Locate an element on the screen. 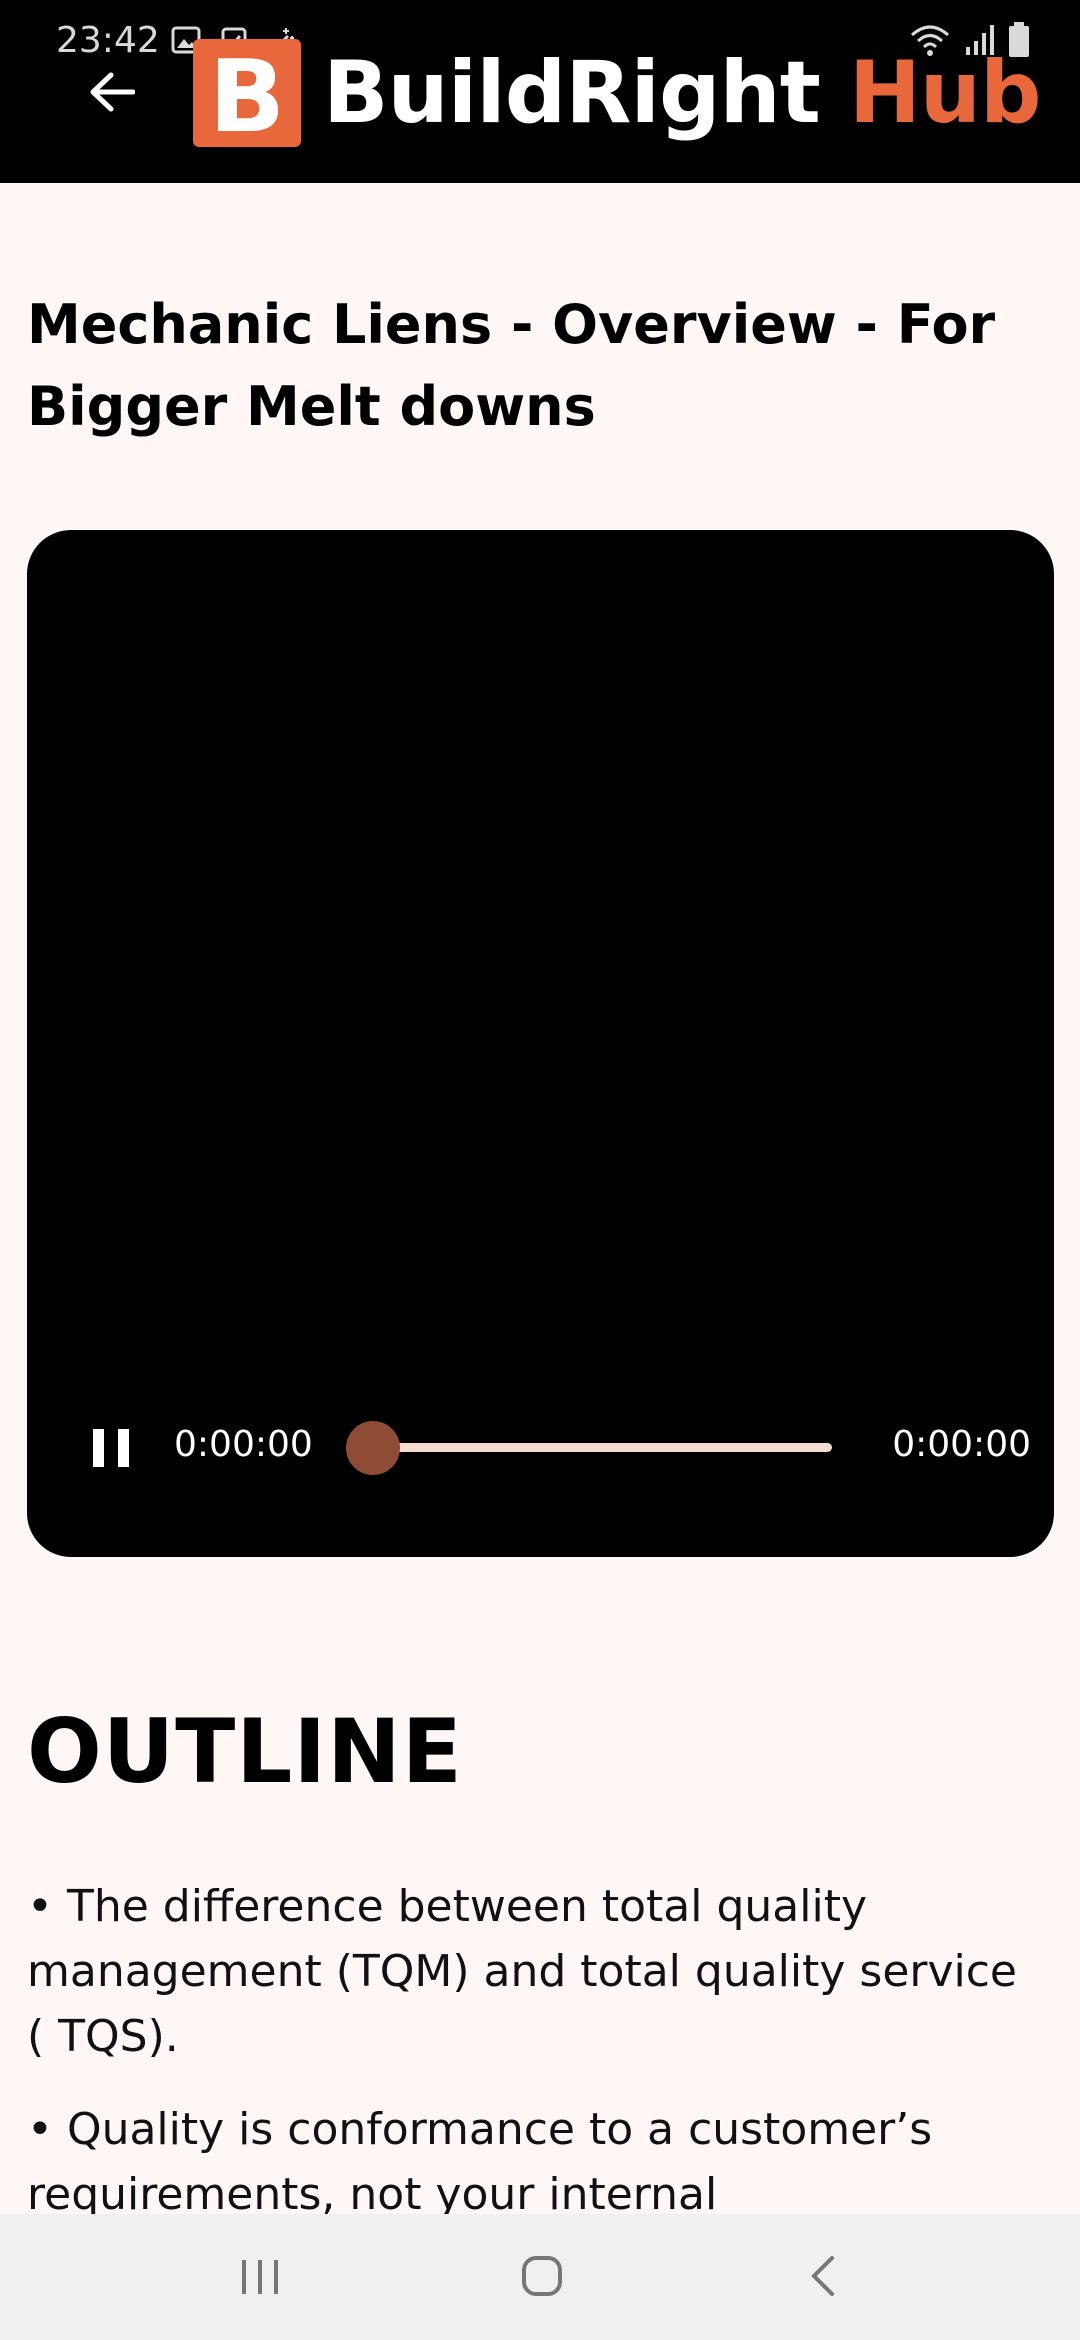  app-logo: B BuildRight Hub is located at coordinates (617, 93).